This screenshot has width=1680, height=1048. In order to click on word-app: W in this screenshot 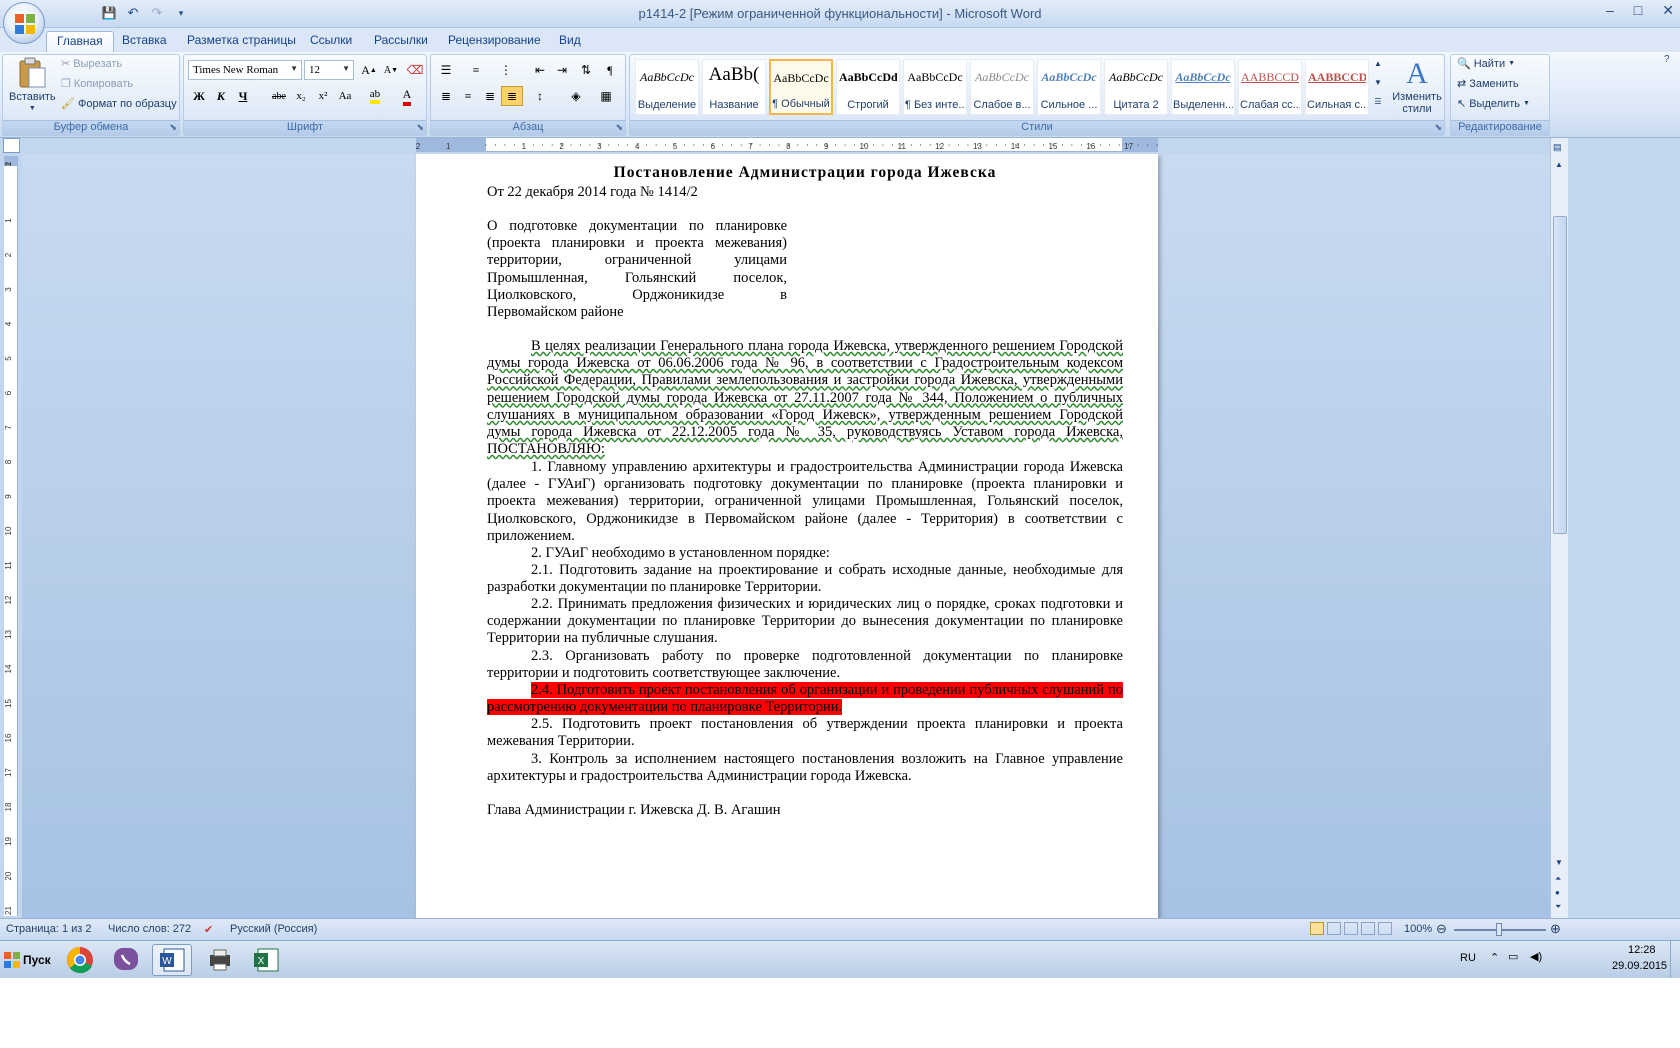, I will do `click(172, 960)`.